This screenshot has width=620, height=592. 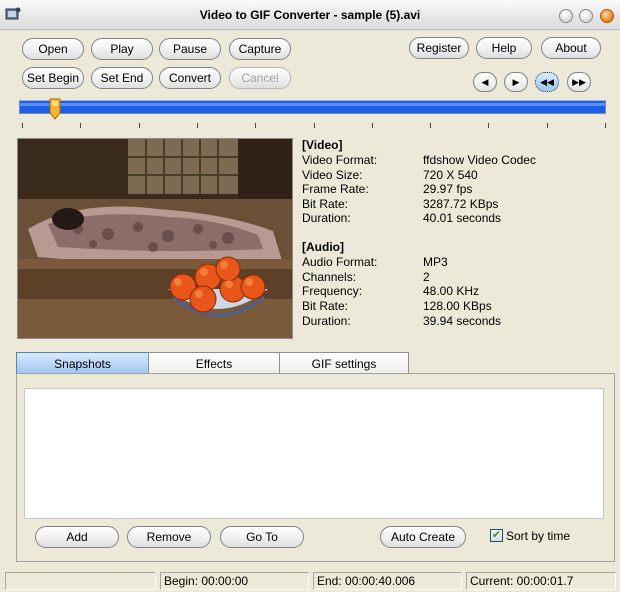 I want to click on channels-label: Channels:, so click(x=329, y=277).